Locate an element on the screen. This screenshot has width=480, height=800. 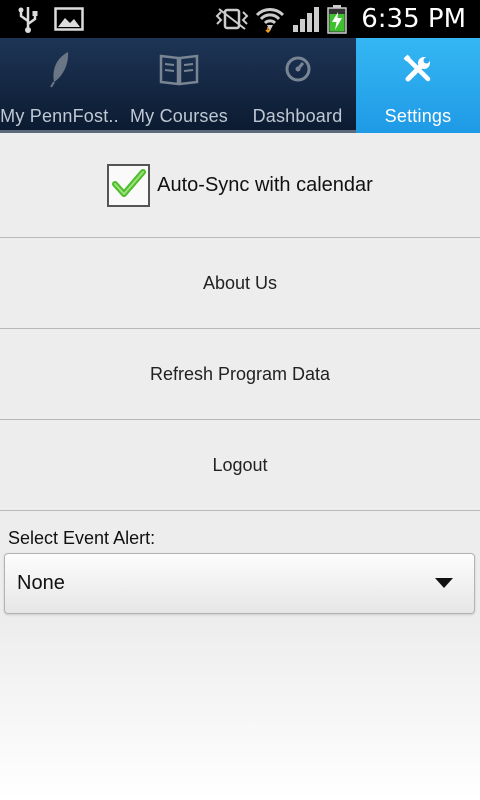
tab-label: My Courses is located at coordinates (179, 116).